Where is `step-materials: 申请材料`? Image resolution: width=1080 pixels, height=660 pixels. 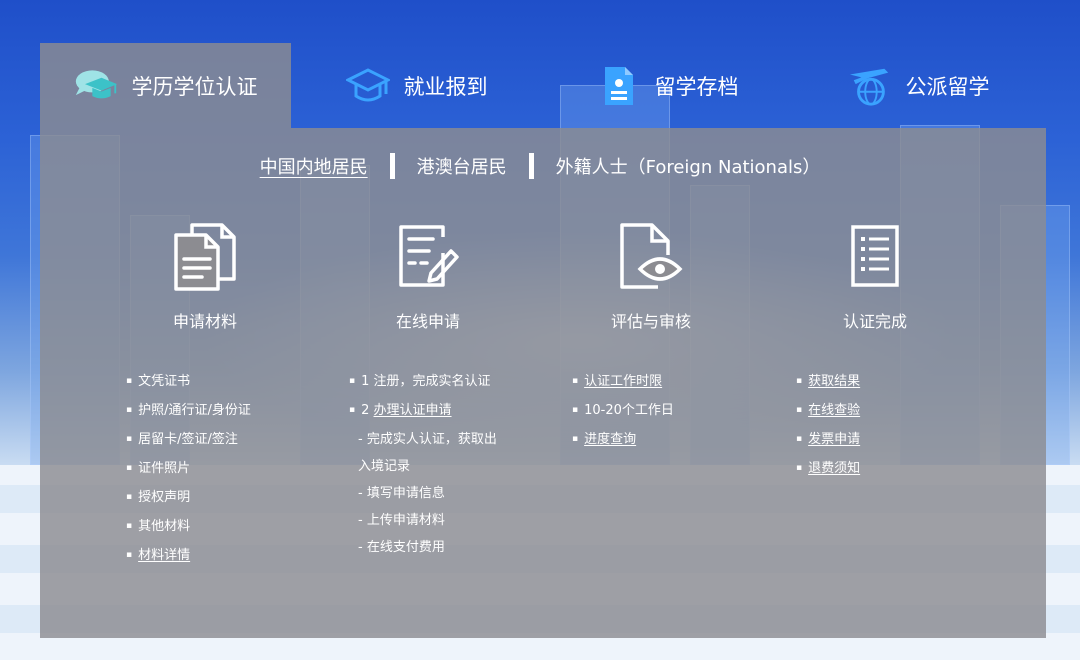
step-materials: 申请材料 is located at coordinates (205, 276).